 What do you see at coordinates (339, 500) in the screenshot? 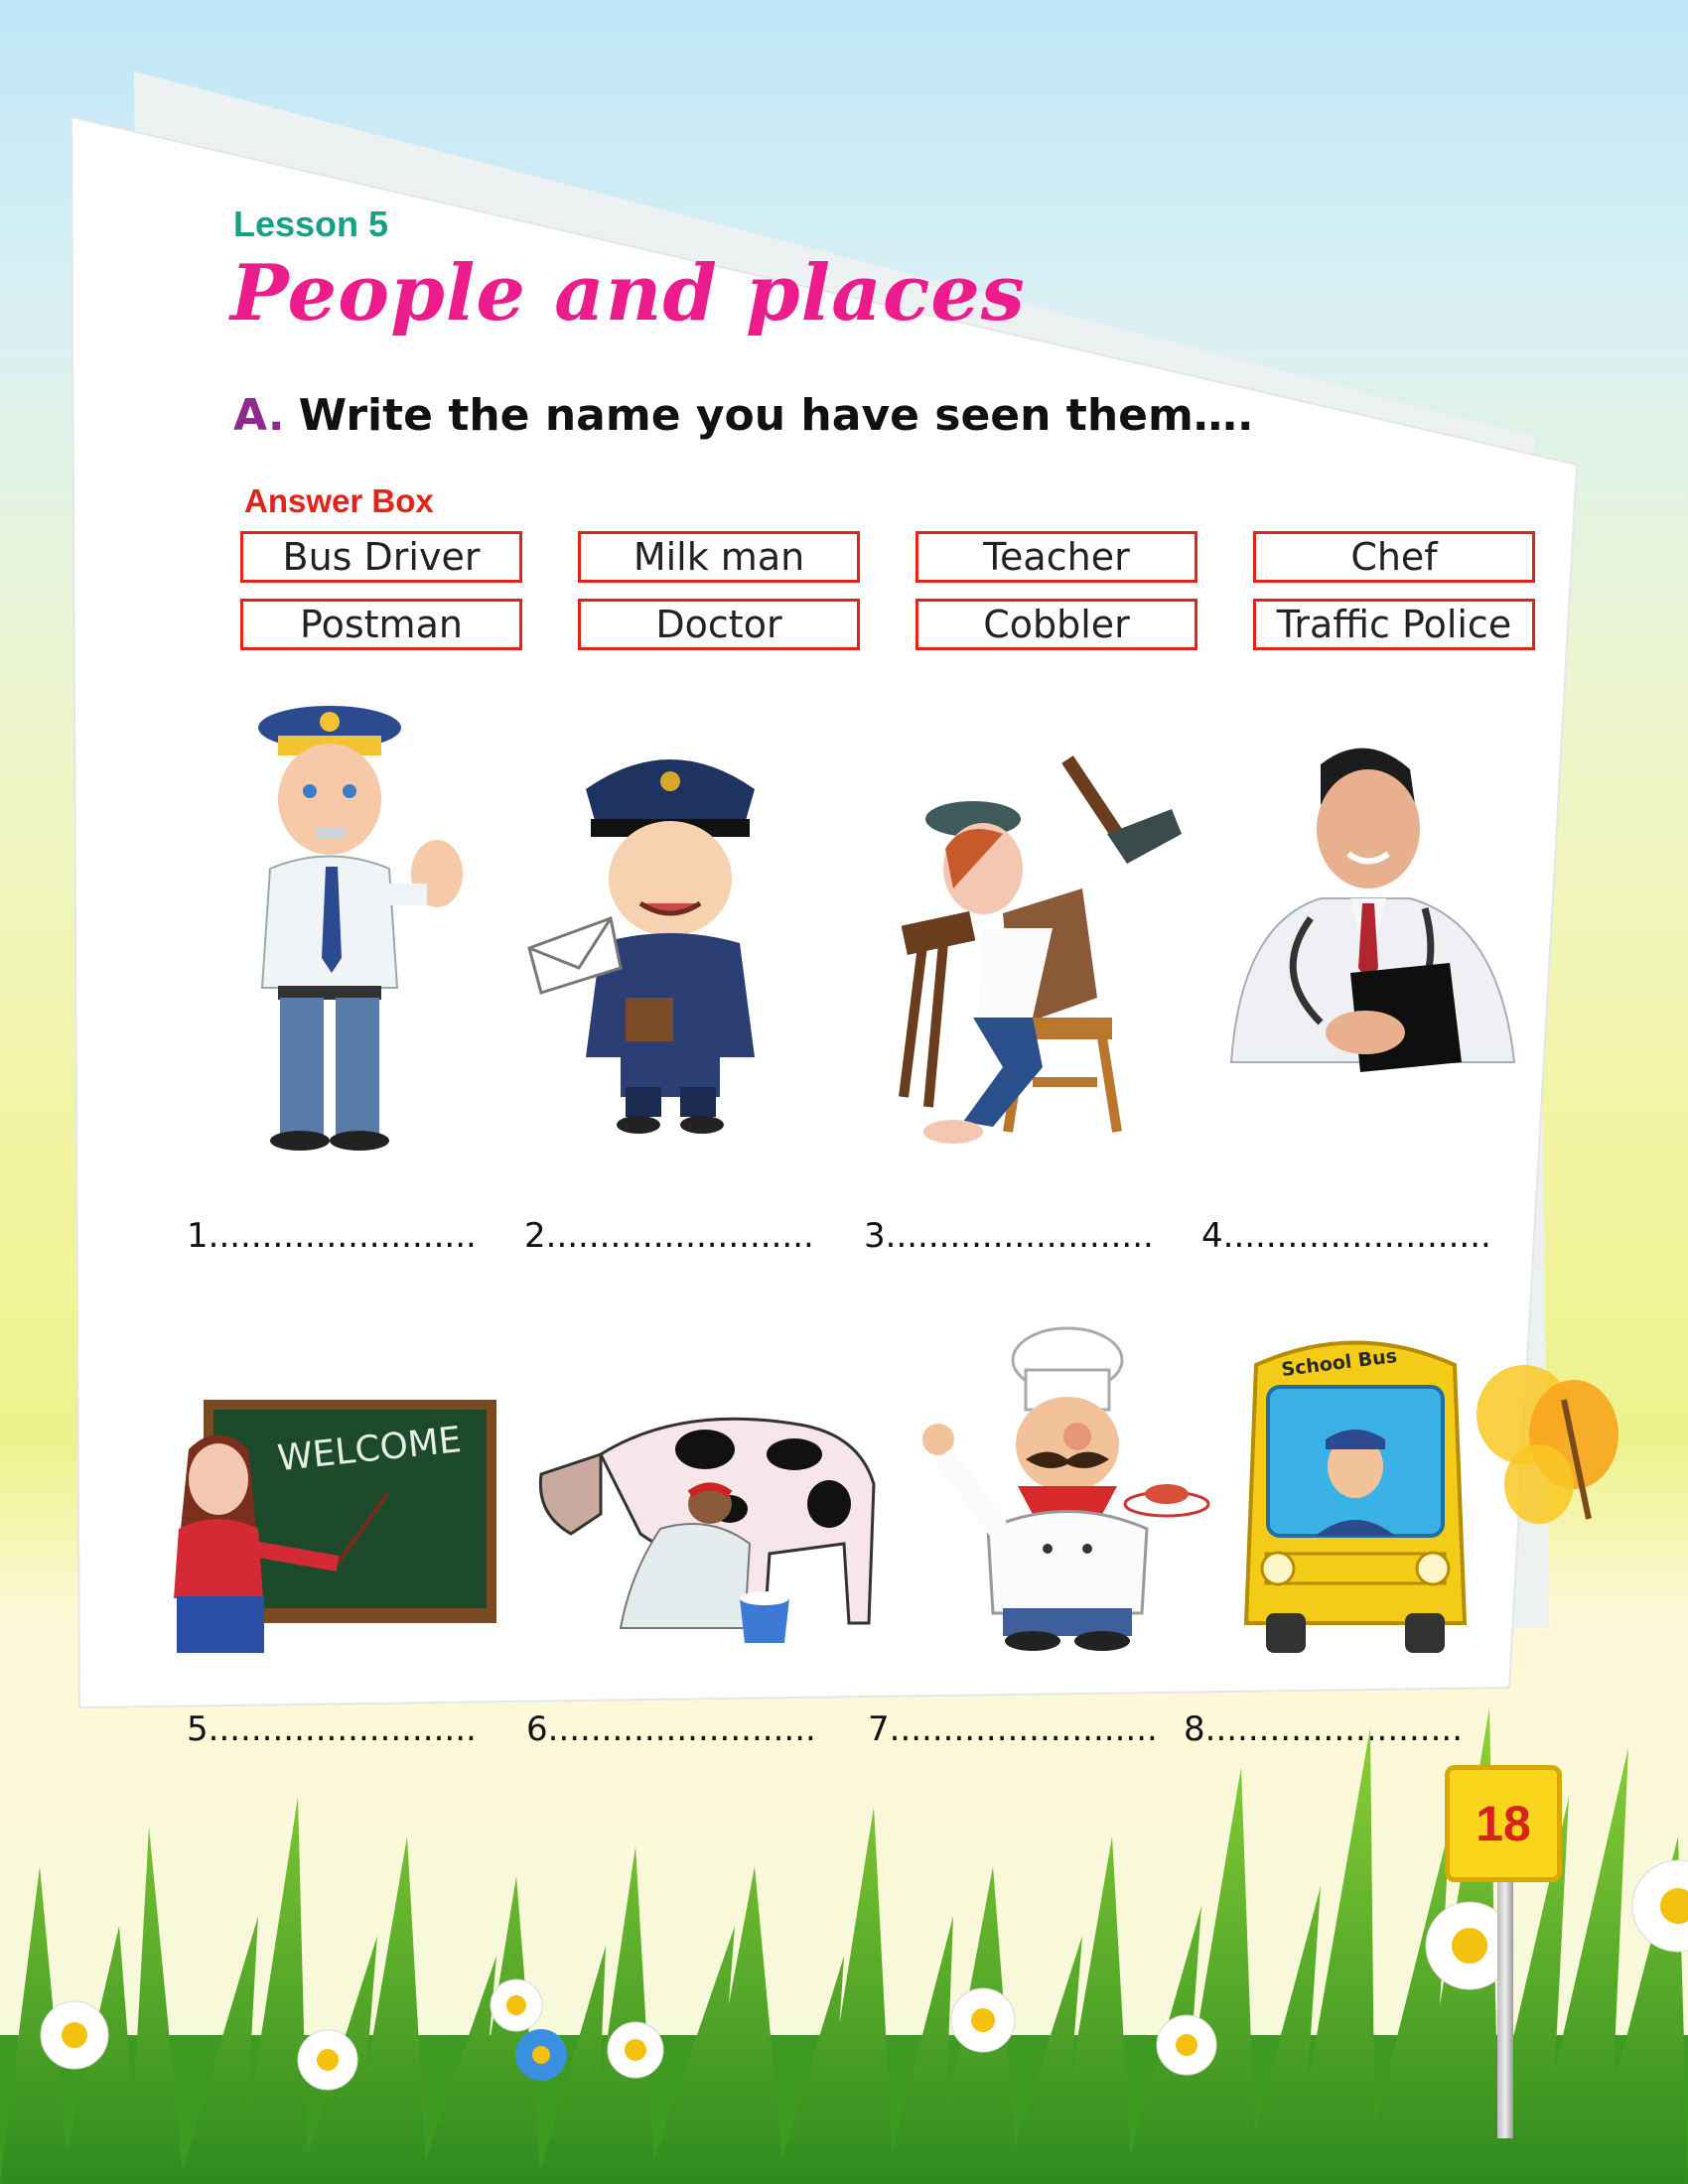
I see `answer-box-label: Answer Box` at bounding box center [339, 500].